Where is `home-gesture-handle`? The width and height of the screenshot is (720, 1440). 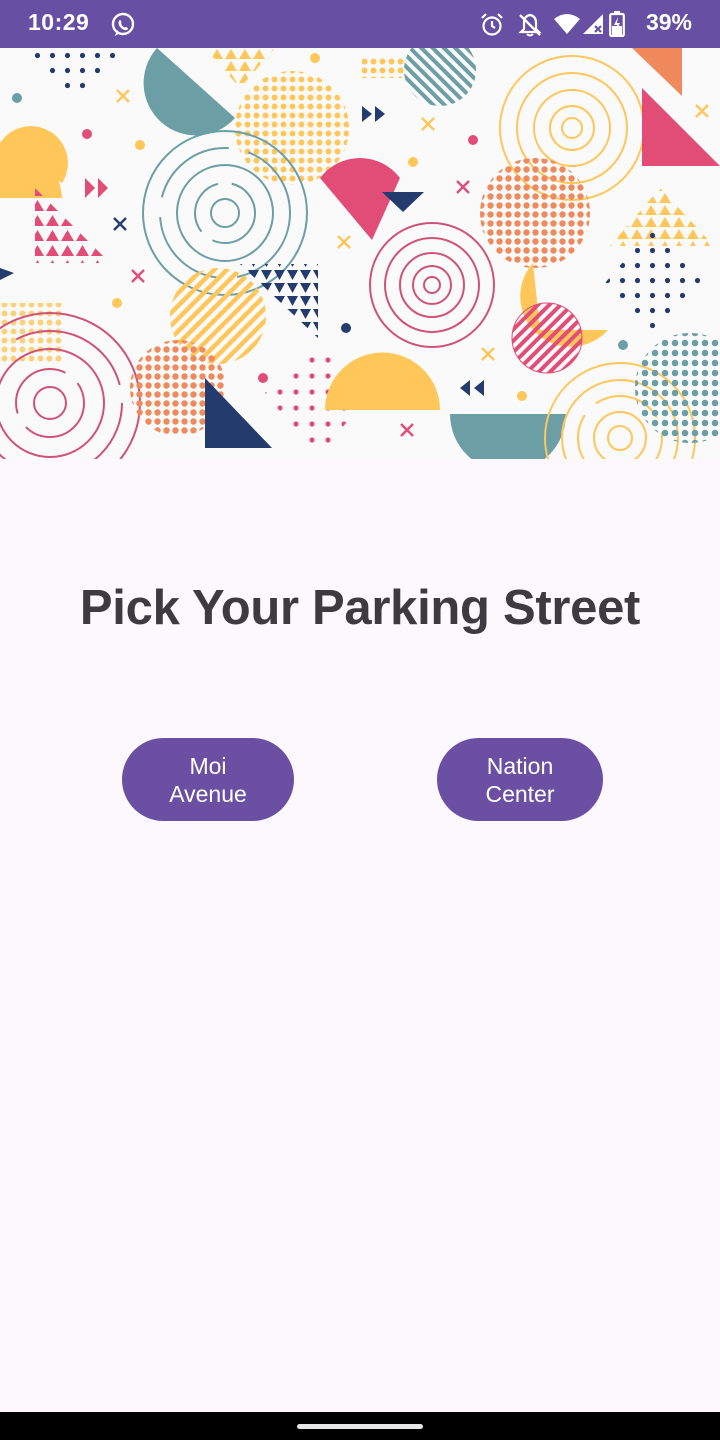
home-gesture-handle is located at coordinates (360, 1426).